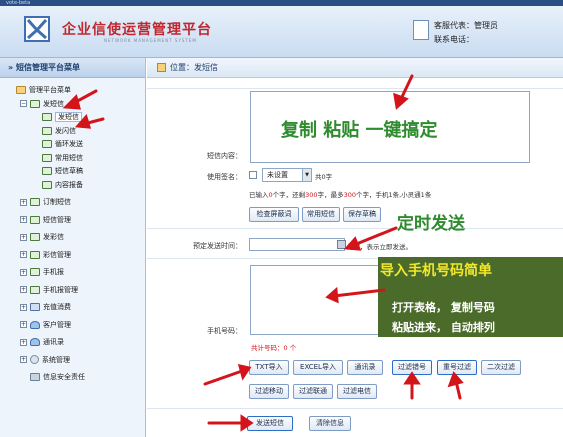 The width and height of the screenshot is (563, 437). I want to click on schedule-time-input, so click(297, 244).